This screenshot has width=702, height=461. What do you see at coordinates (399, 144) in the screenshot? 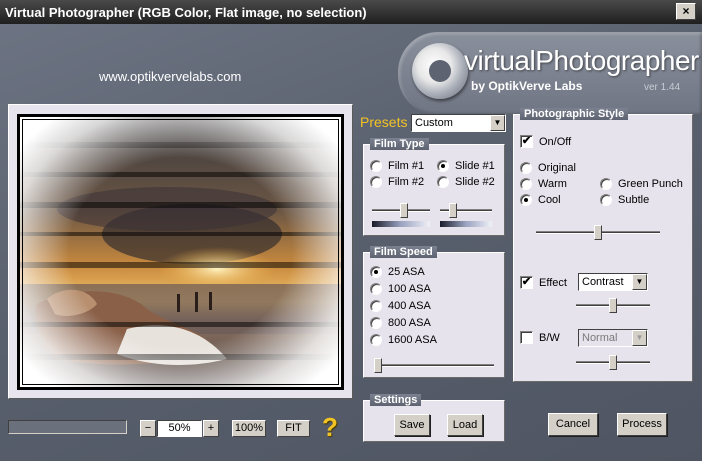
I see `film-type-title: Film Type` at bounding box center [399, 144].